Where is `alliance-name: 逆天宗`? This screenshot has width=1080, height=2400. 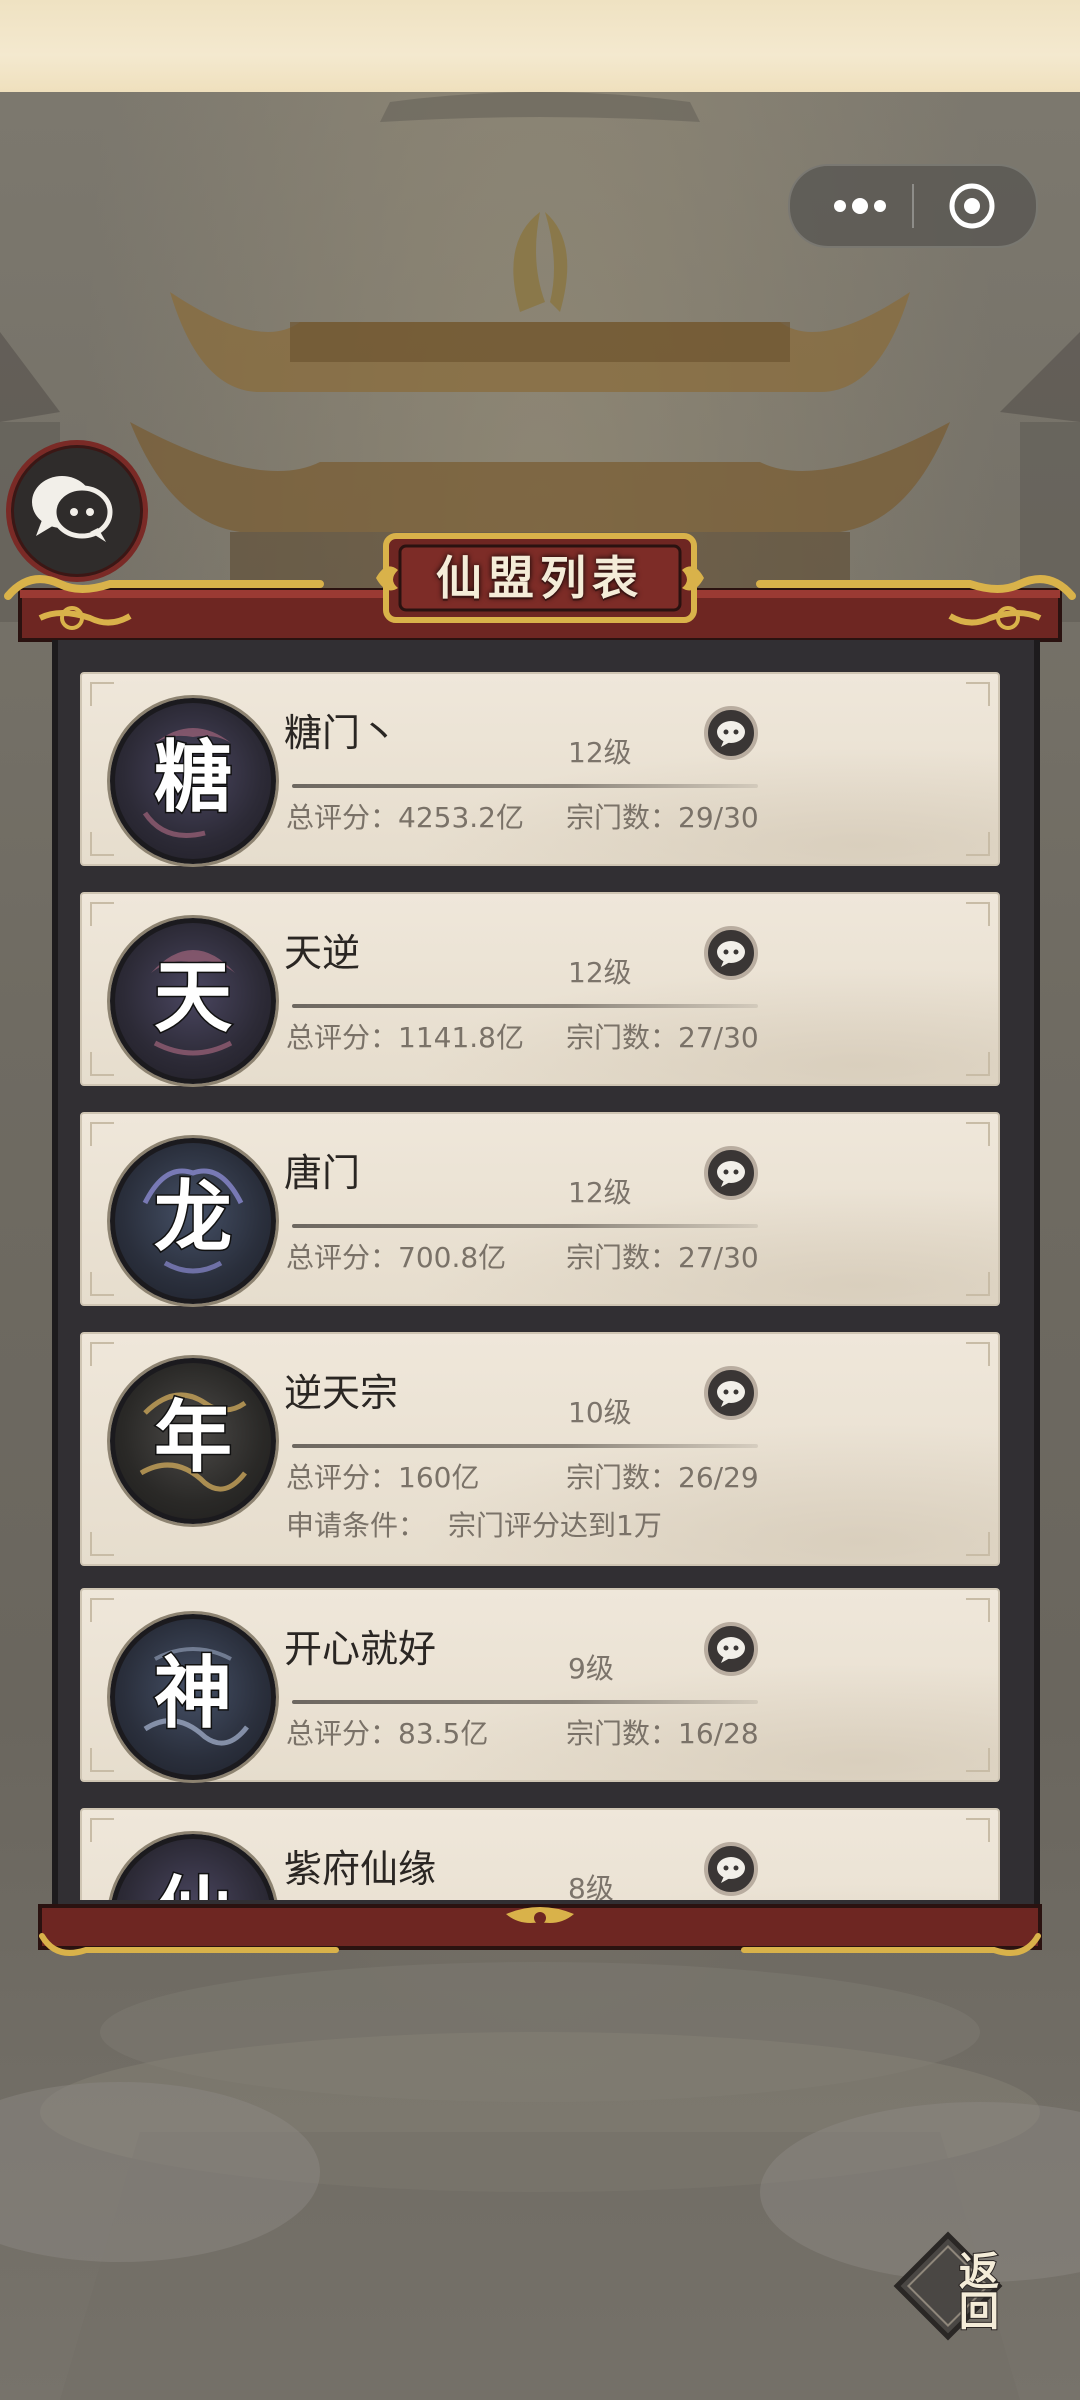
alliance-name: 逆天宗 is located at coordinates (341, 1393).